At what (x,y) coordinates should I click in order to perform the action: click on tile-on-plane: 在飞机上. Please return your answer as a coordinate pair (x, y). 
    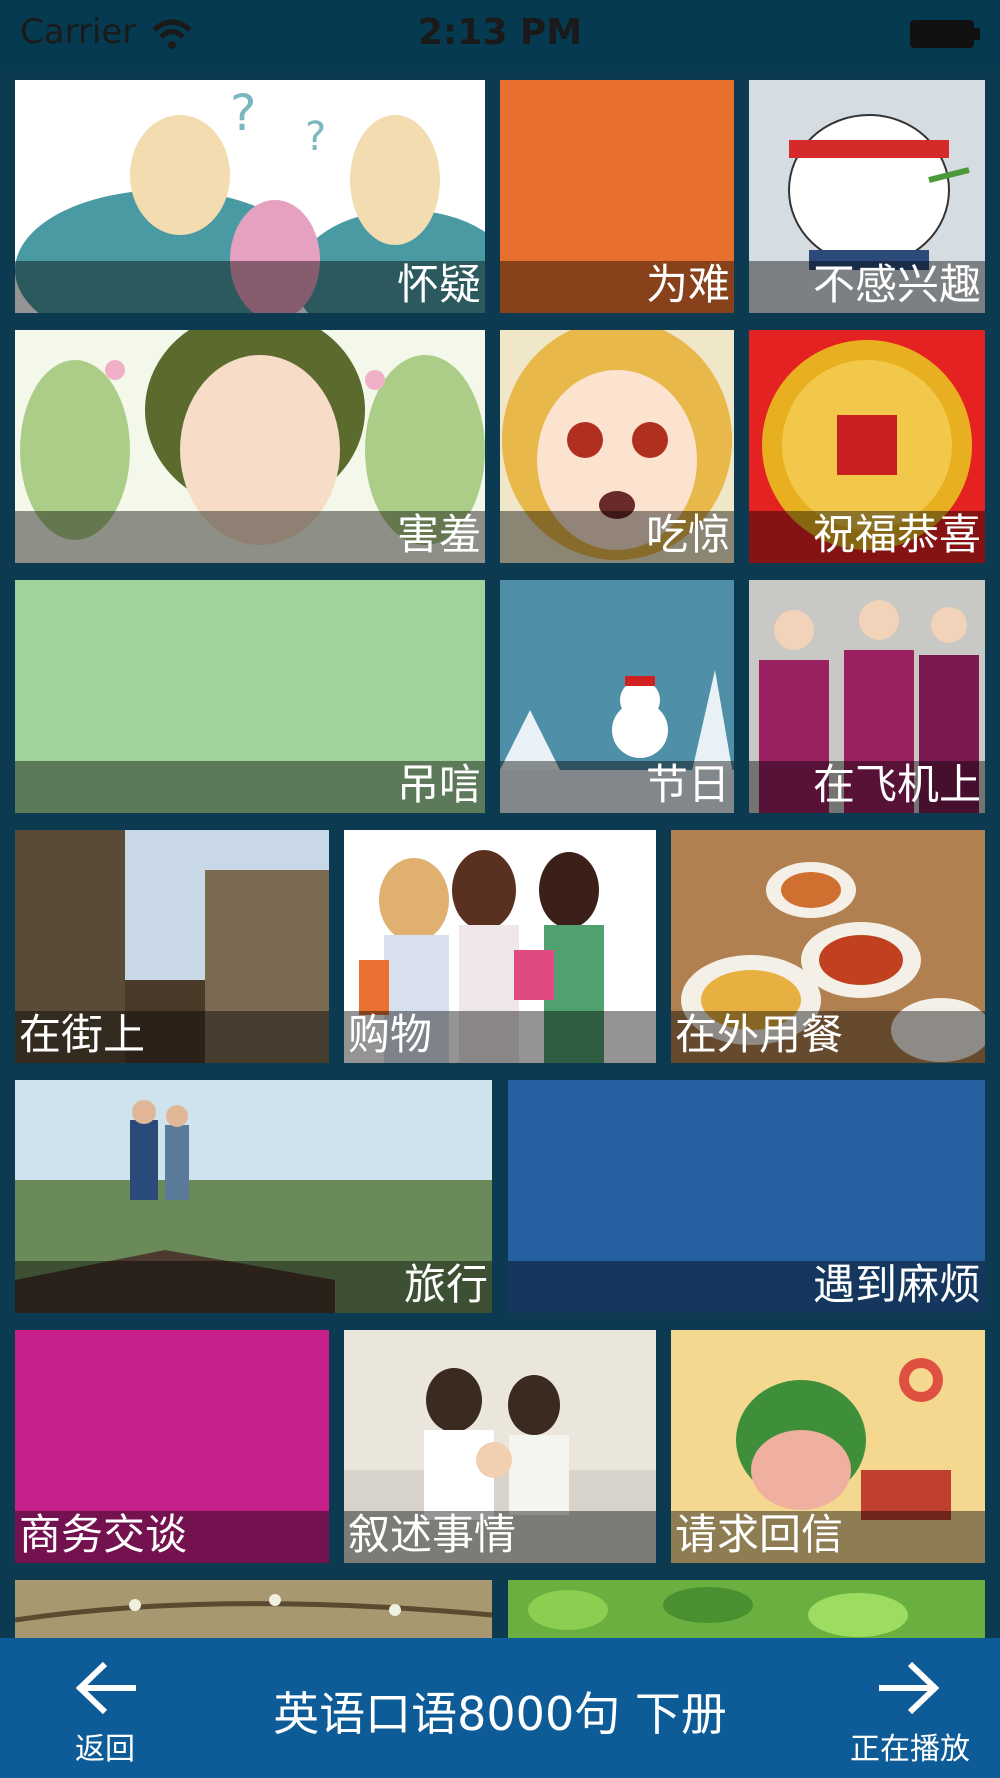
    Looking at the image, I should click on (867, 696).